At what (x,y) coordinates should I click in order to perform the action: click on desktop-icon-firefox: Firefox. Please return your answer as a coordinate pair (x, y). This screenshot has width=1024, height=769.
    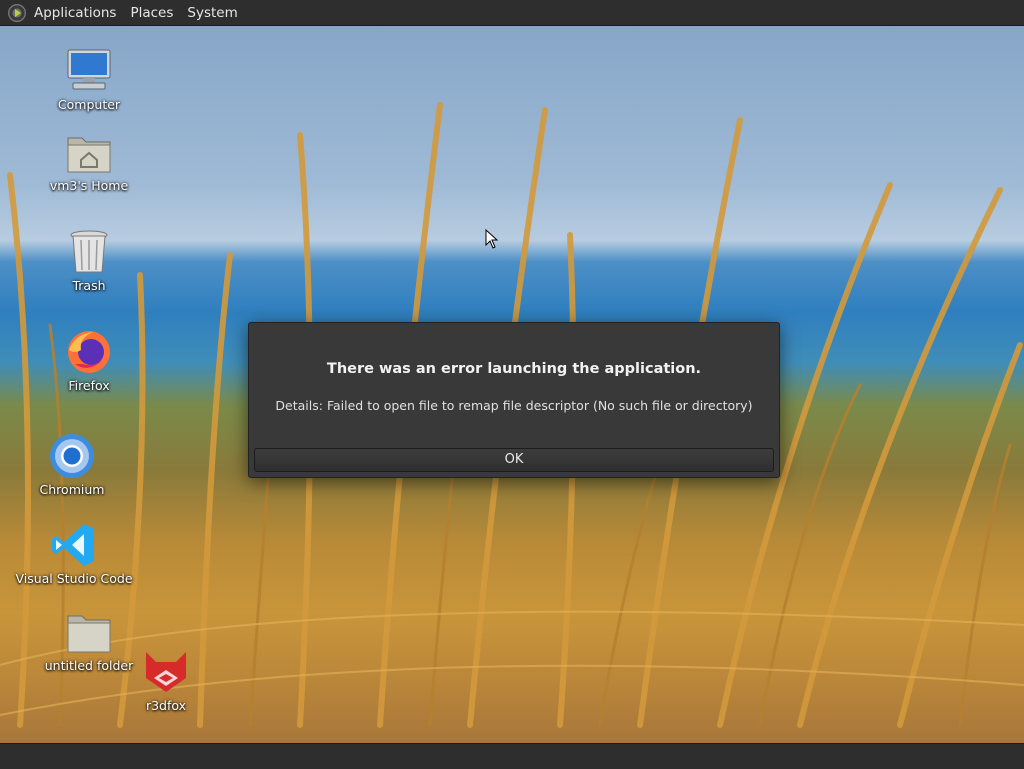
    Looking at the image, I should click on (89, 360).